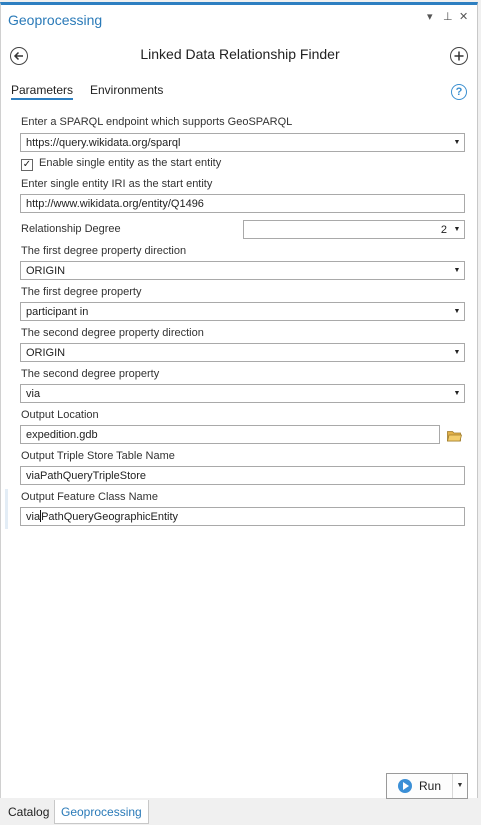  What do you see at coordinates (62, 434) in the screenshot?
I see `output-location-value: expedition.gdb` at bounding box center [62, 434].